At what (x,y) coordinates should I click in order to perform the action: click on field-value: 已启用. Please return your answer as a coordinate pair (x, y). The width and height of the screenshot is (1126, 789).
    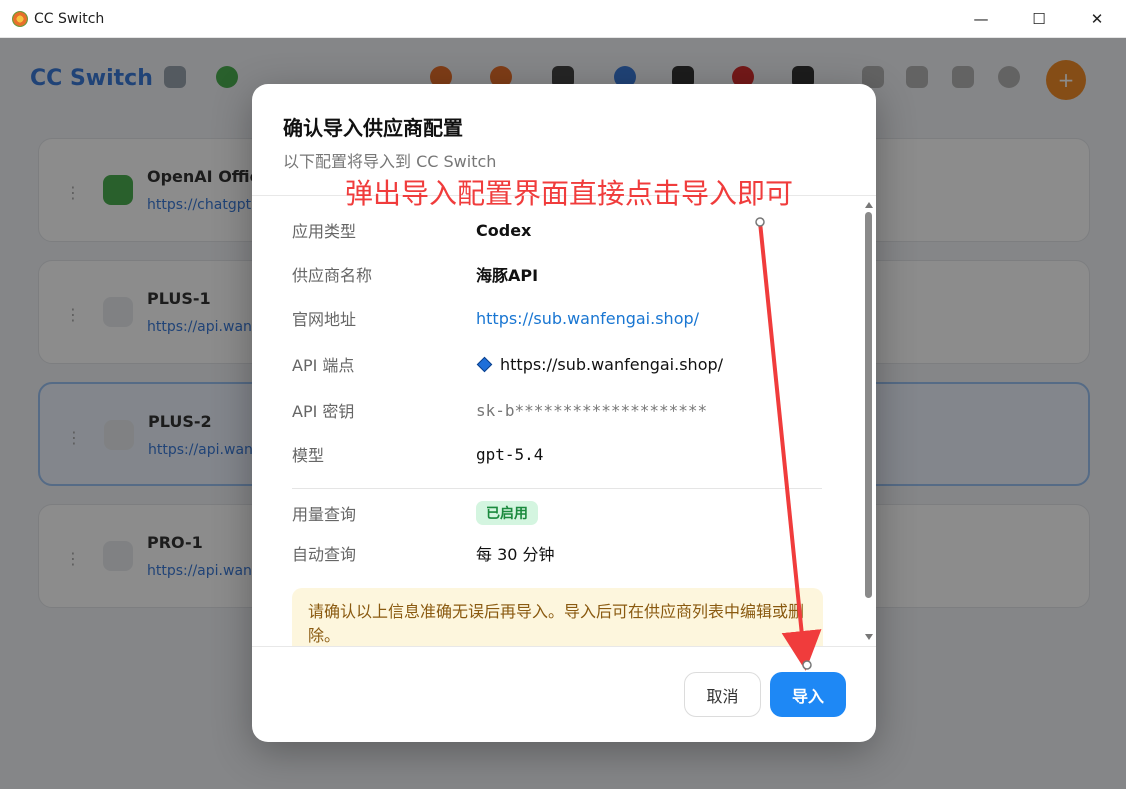
    Looking at the image, I should click on (507, 513).